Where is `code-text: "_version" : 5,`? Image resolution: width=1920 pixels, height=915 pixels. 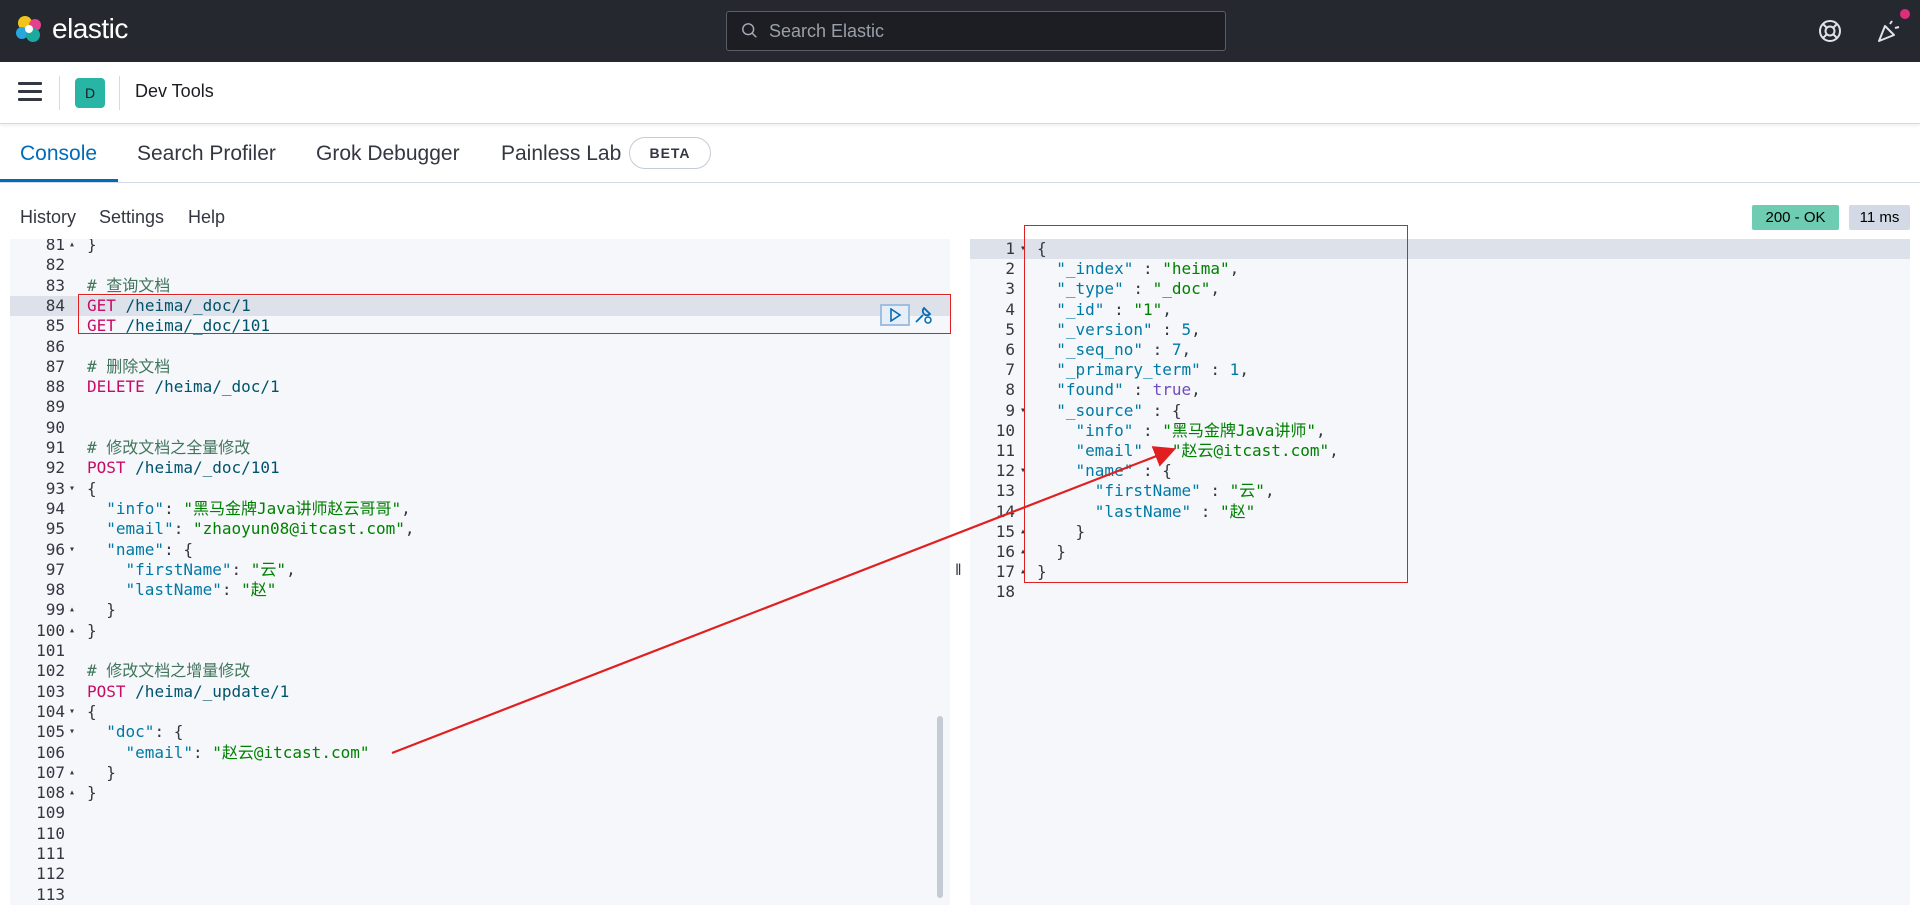
code-text: "_version" : 5, is located at coordinates (1128, 329).